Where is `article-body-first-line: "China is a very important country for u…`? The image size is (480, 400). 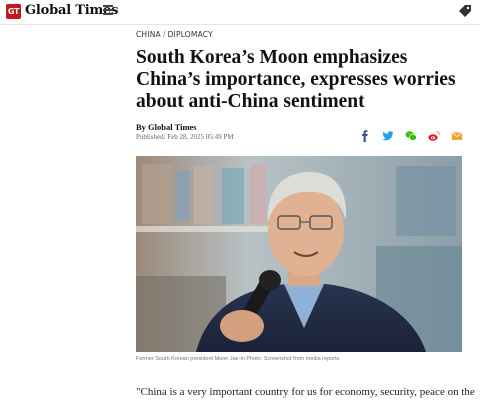
article-body-first-line: "China is a very important country for u… is located at coordinates (305, 392).